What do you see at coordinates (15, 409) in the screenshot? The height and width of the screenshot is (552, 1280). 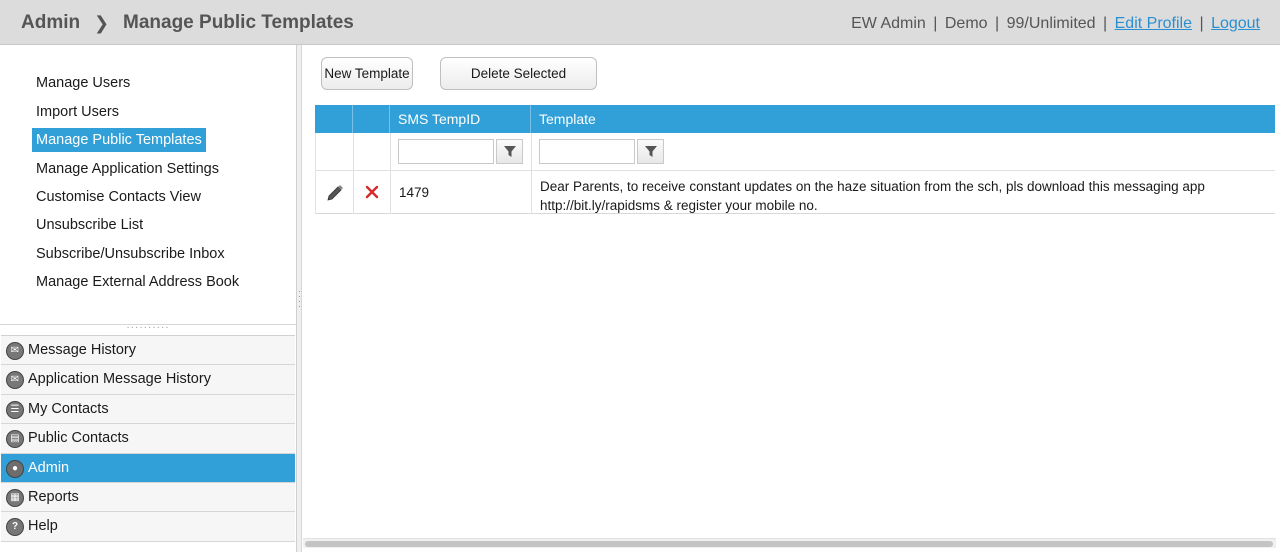 I see `contacts-icon: ☰` at bounding box center [15, 409].